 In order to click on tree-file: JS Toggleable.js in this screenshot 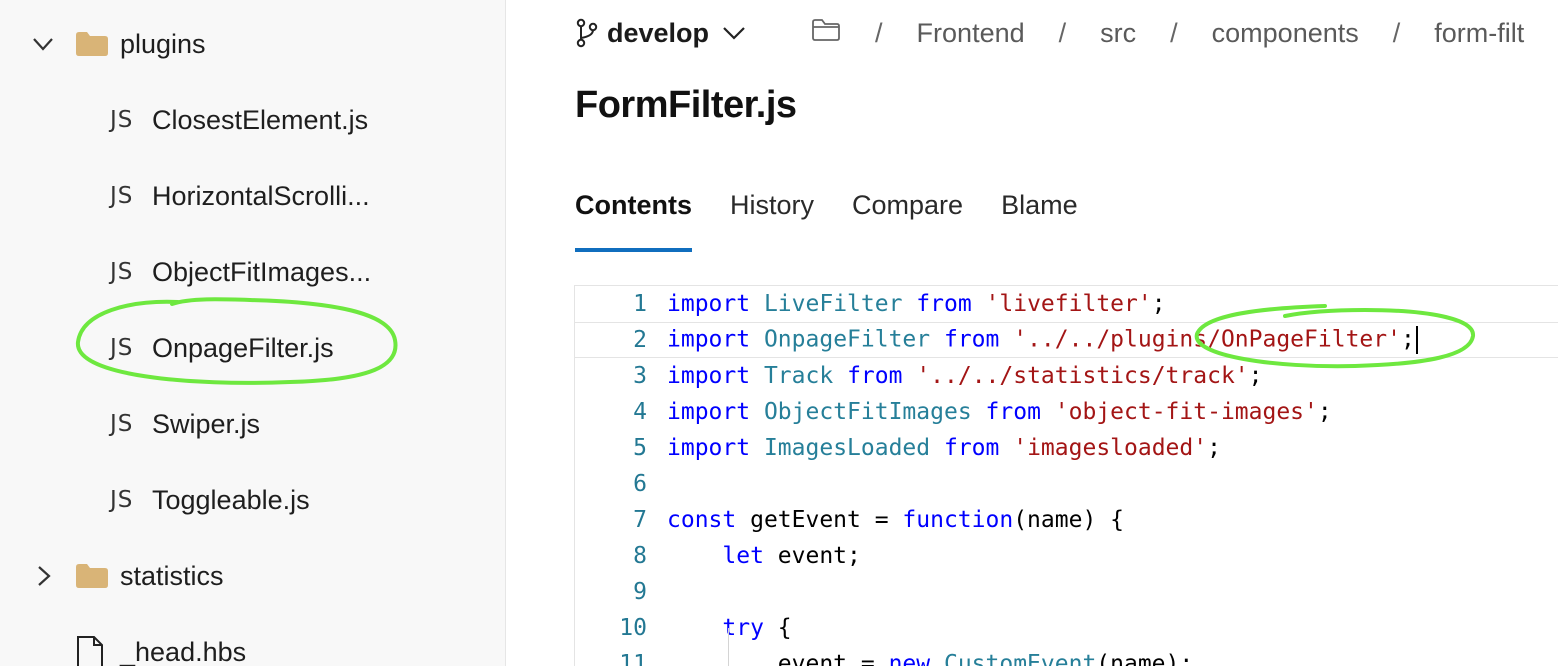, I will do `click(253, 500)`.